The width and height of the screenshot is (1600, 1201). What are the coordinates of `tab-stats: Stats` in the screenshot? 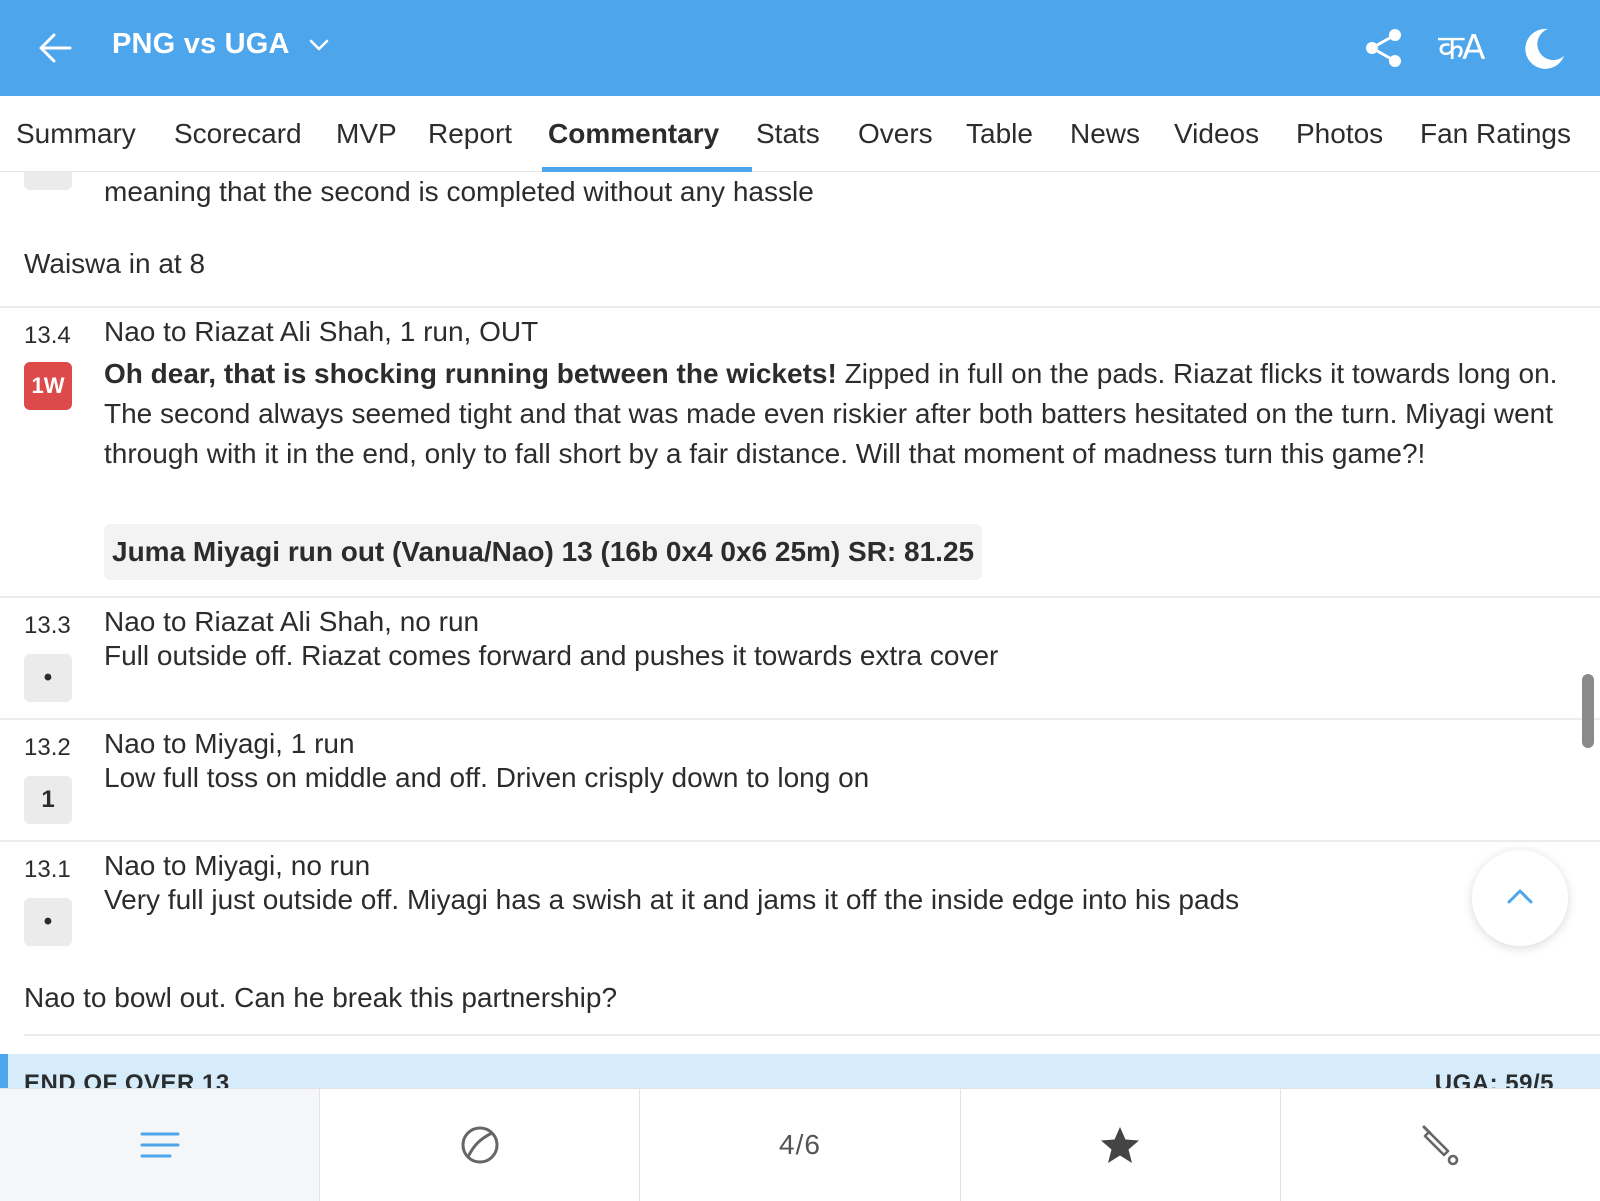 It's located at (788, 134).